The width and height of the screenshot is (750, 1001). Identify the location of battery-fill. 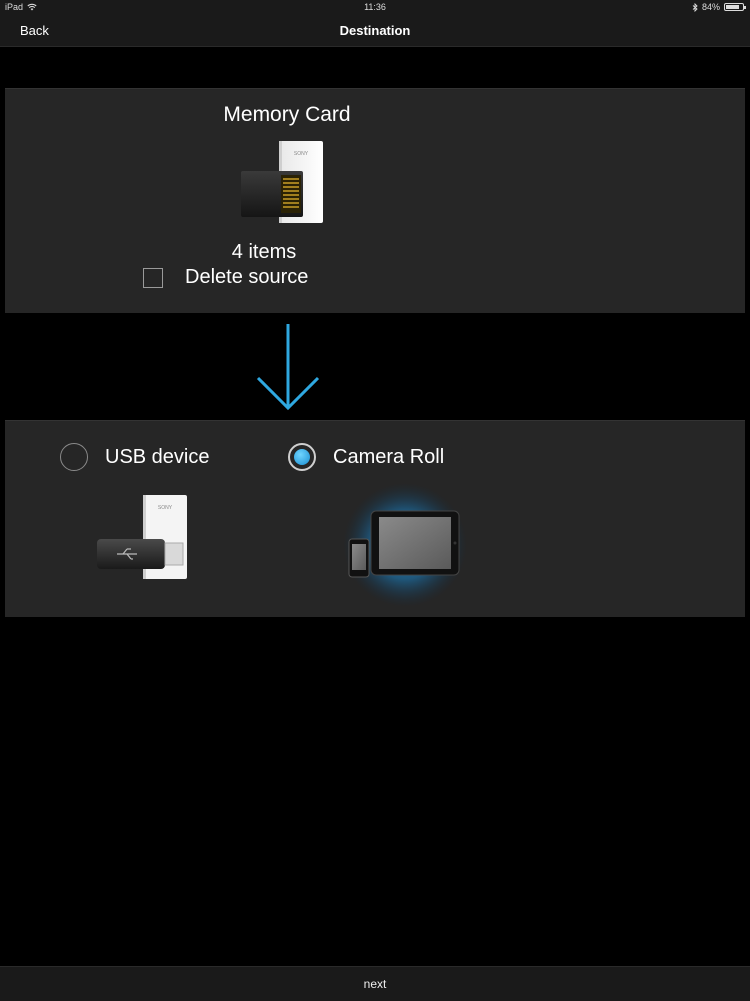
(733, 7).